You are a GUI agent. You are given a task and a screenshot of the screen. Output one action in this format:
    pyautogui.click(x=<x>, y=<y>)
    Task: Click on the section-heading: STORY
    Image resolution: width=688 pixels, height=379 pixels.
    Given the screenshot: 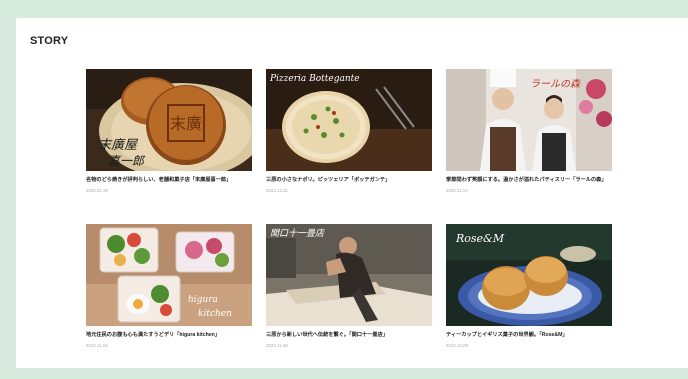 What is the action you would take?
    pyautogui.click(x=49, y=41)
    